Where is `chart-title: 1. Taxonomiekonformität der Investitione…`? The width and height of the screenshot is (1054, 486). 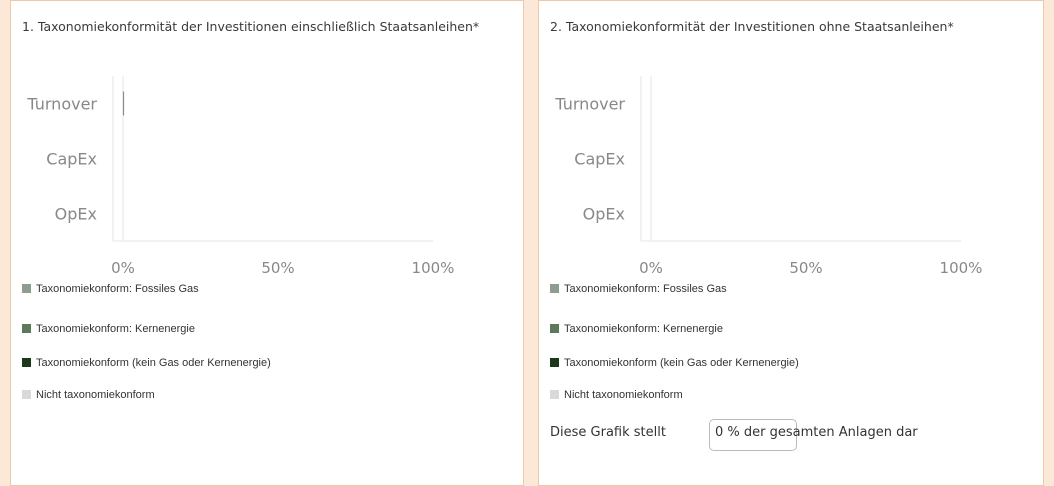
chart-title: 1. Taxonomiekonformität der Investitione… is located at coordinates (251, 26).